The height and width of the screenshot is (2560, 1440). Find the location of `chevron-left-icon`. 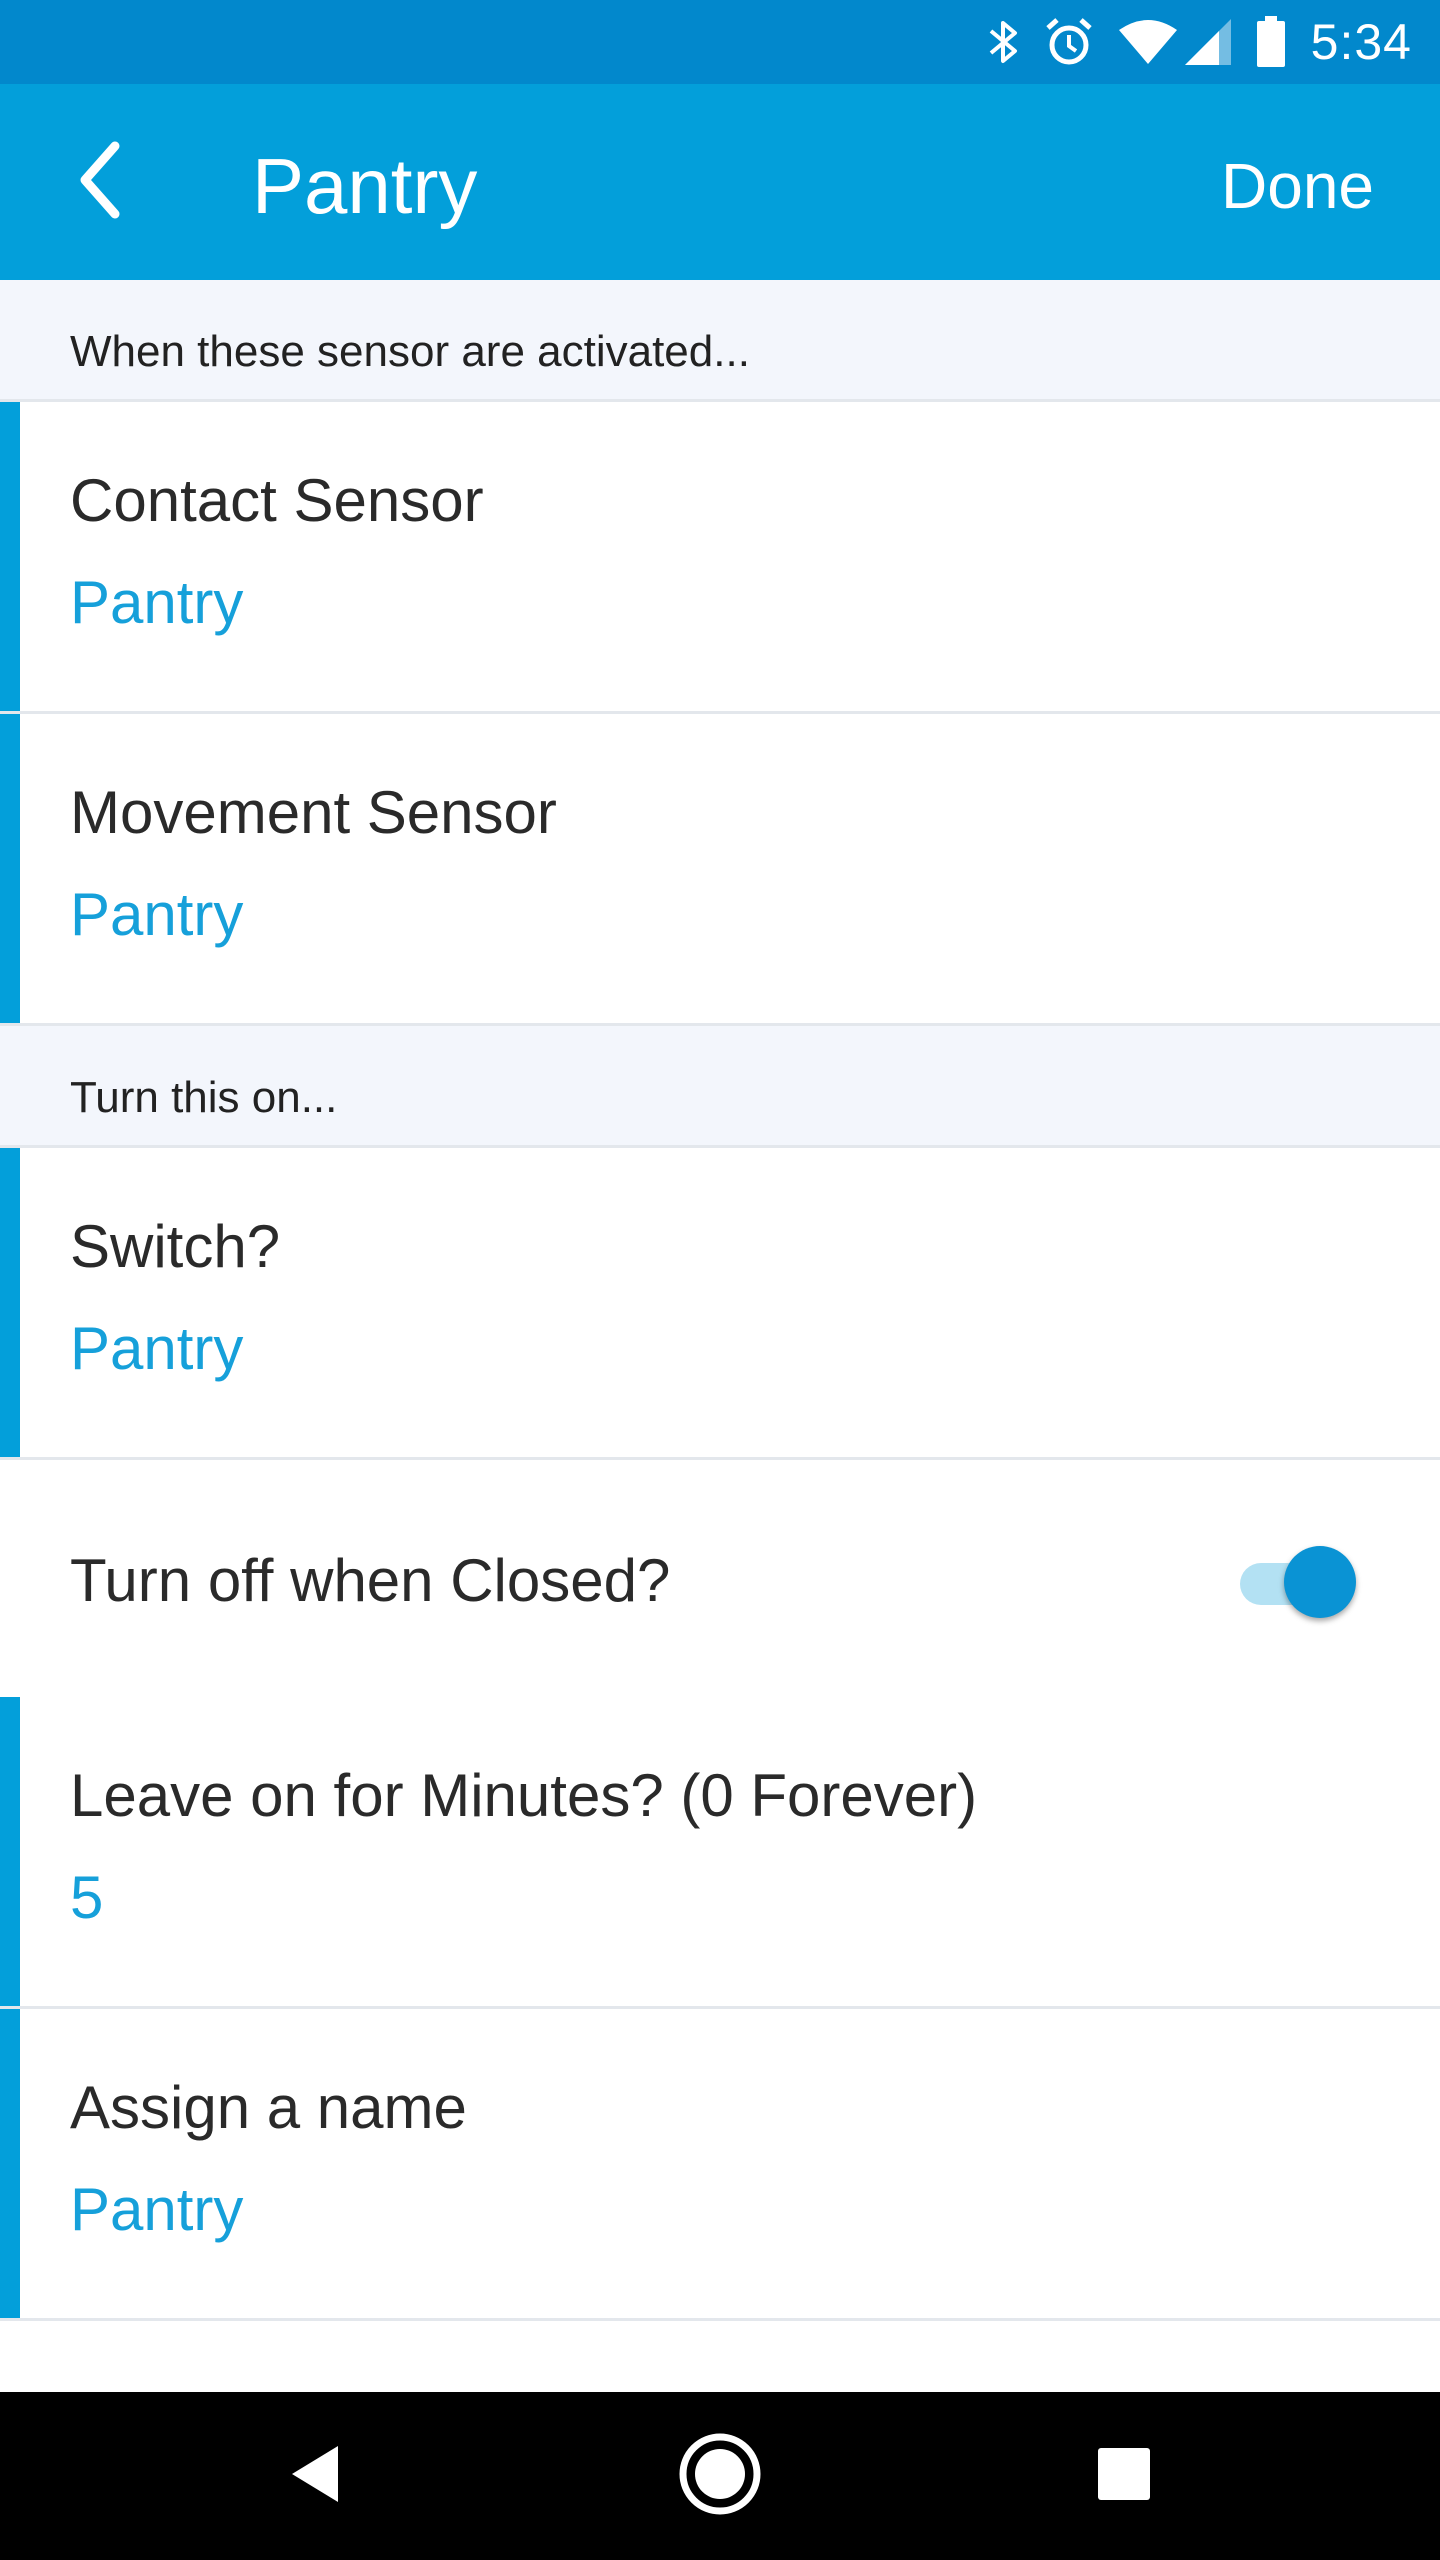

chevron-left-icon is located at coordinates (100, 182).